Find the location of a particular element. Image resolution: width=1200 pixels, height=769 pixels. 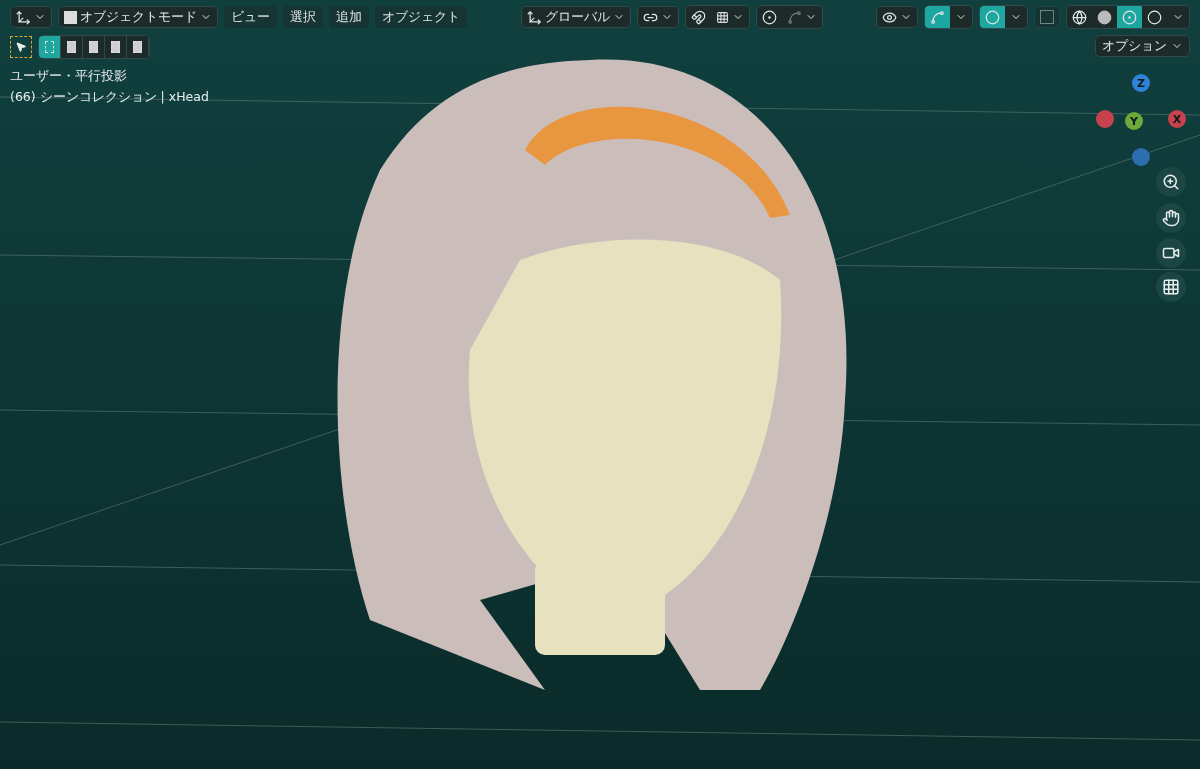

axis-label: Y is located at coordinates (1134, 121).